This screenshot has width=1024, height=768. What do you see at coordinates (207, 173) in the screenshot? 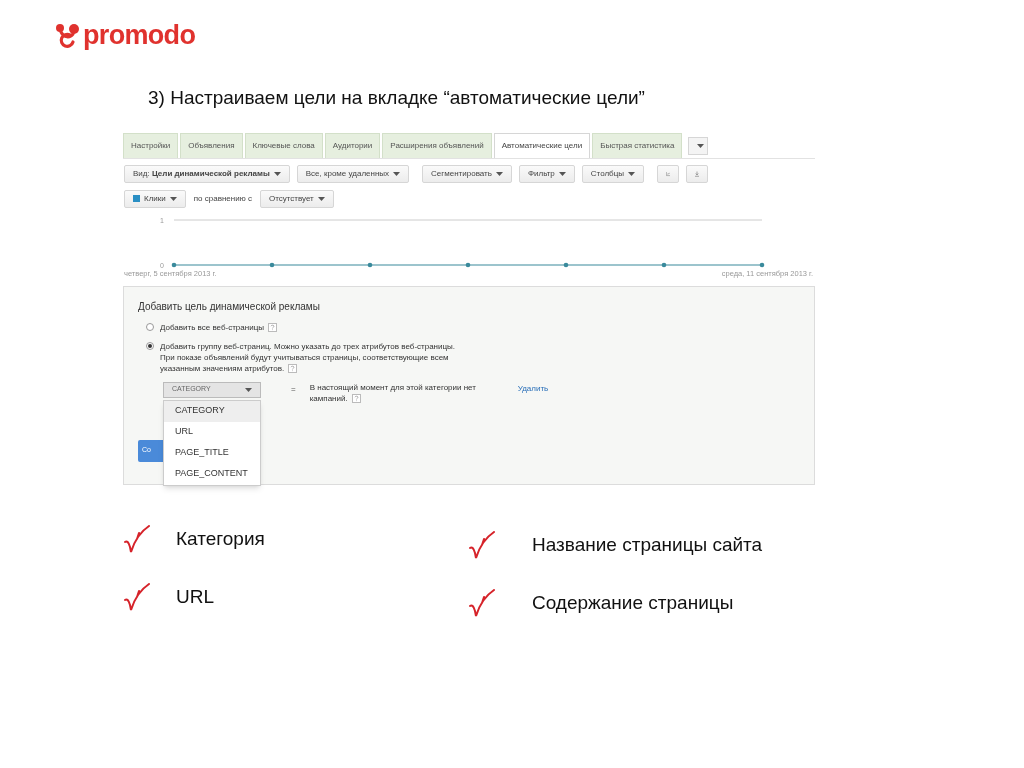
I see `view-dropdown: Вид: Цели динамической рекламы` at bounding box center [207, 173].